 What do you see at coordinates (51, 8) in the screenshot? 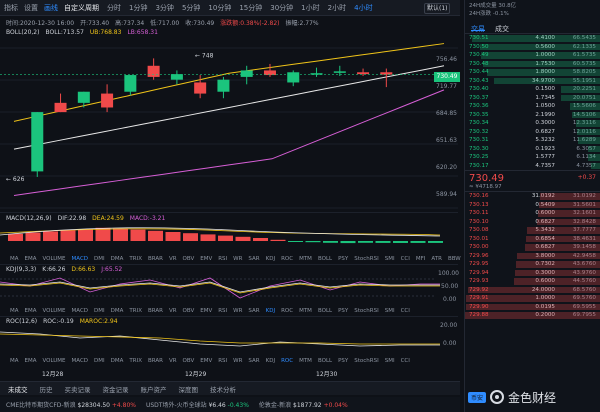
I see `draw-button: 画线` at bounding box center [51, 8].